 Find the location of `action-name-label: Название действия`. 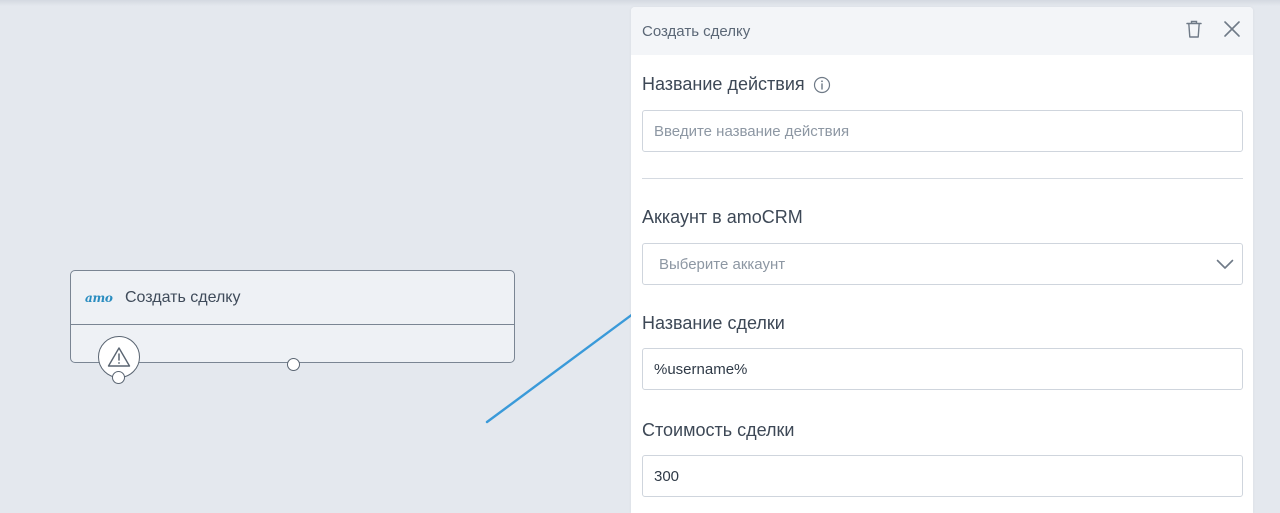

action-name-label: Название действия is located at coordinates (736, 84).